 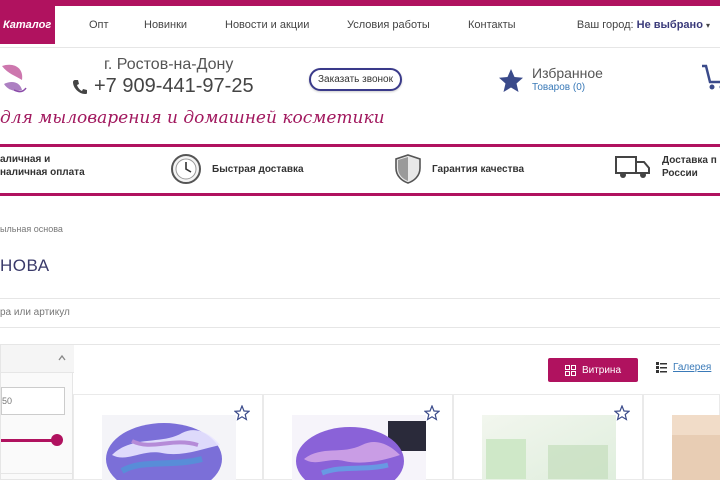 What do you see at coordinates (15, 80) in the screenshot?
I see `logo-butterfly-icon` at bounding box center [15, 80].